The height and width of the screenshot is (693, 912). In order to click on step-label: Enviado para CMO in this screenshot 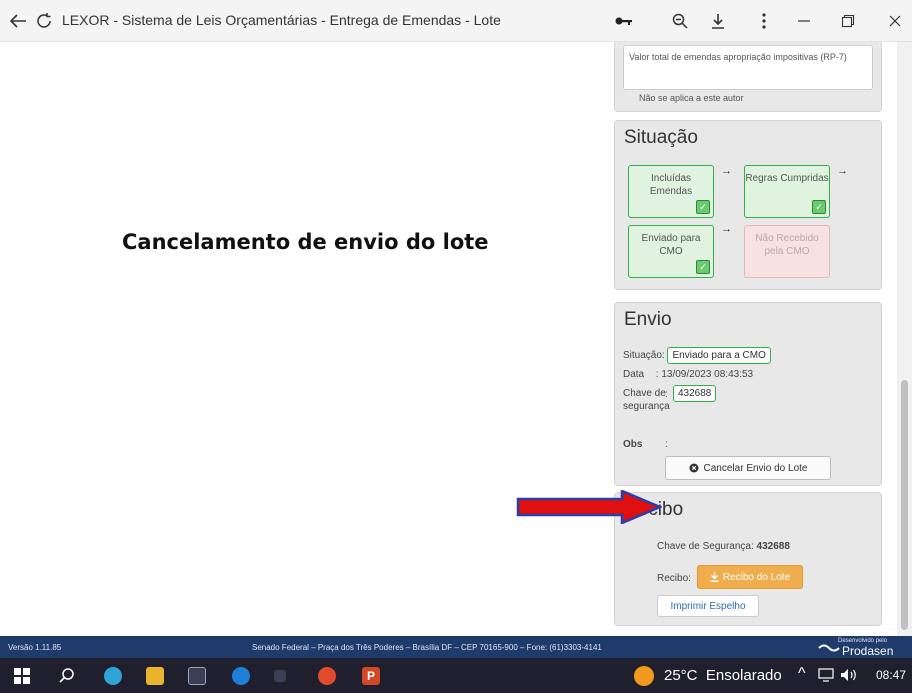, I will do `click(671, 245)`.